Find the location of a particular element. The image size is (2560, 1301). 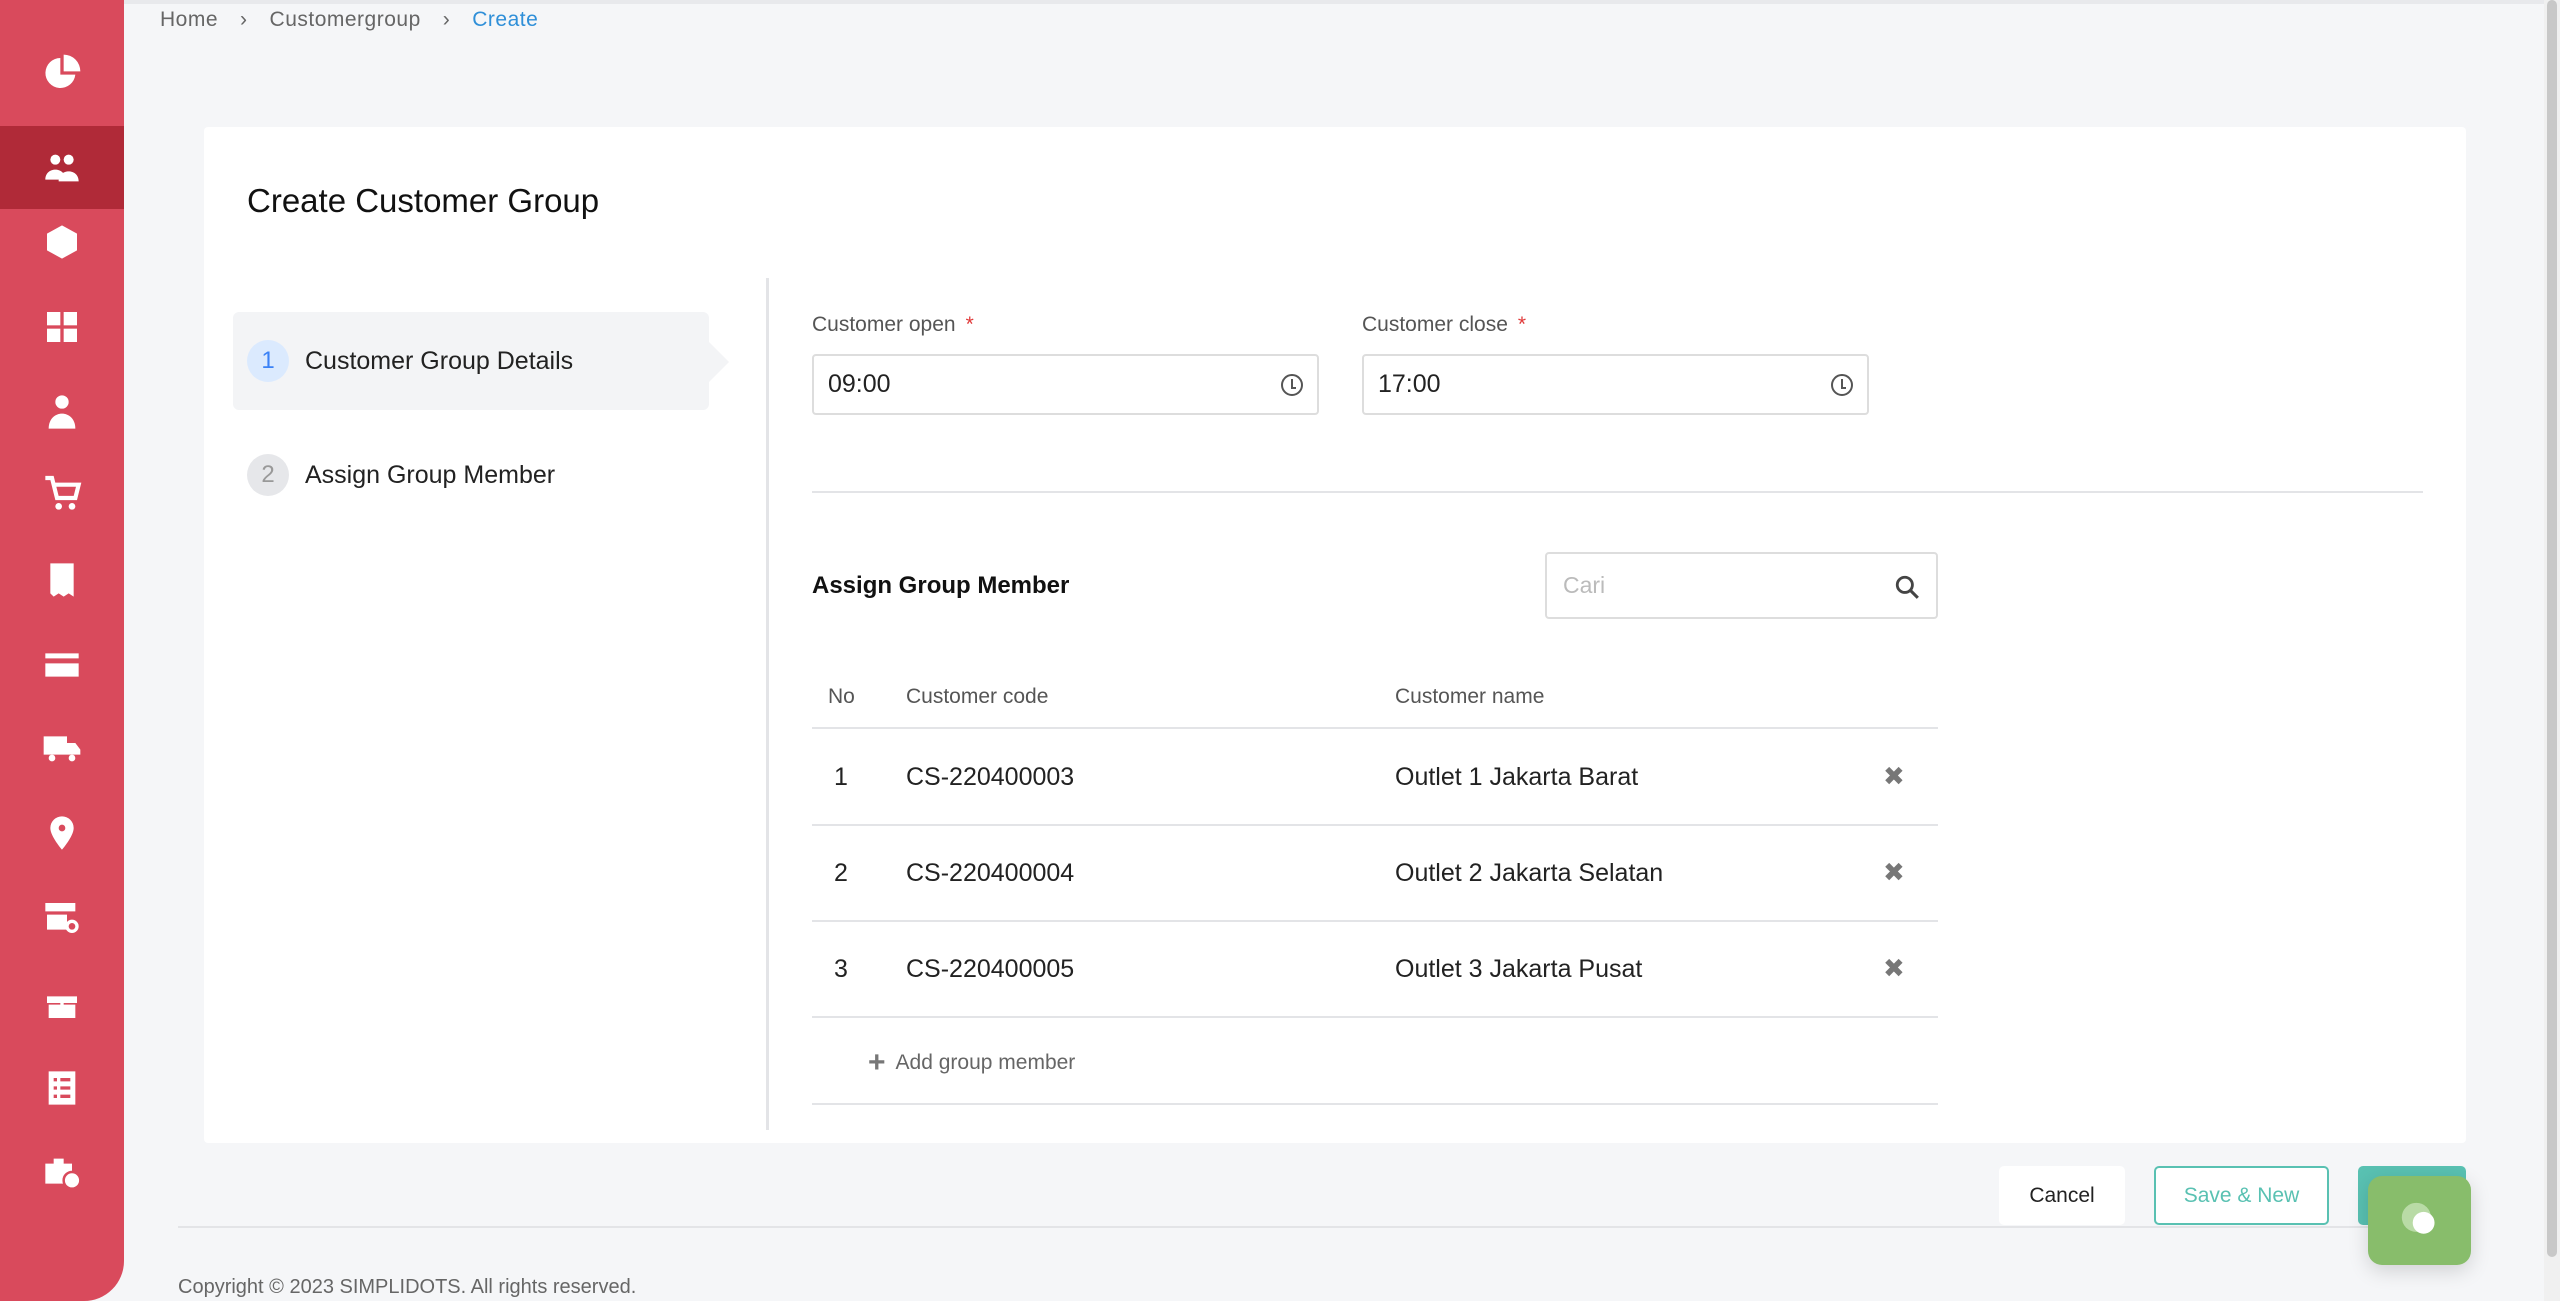

sidebar is located at coordinates (62, 650).